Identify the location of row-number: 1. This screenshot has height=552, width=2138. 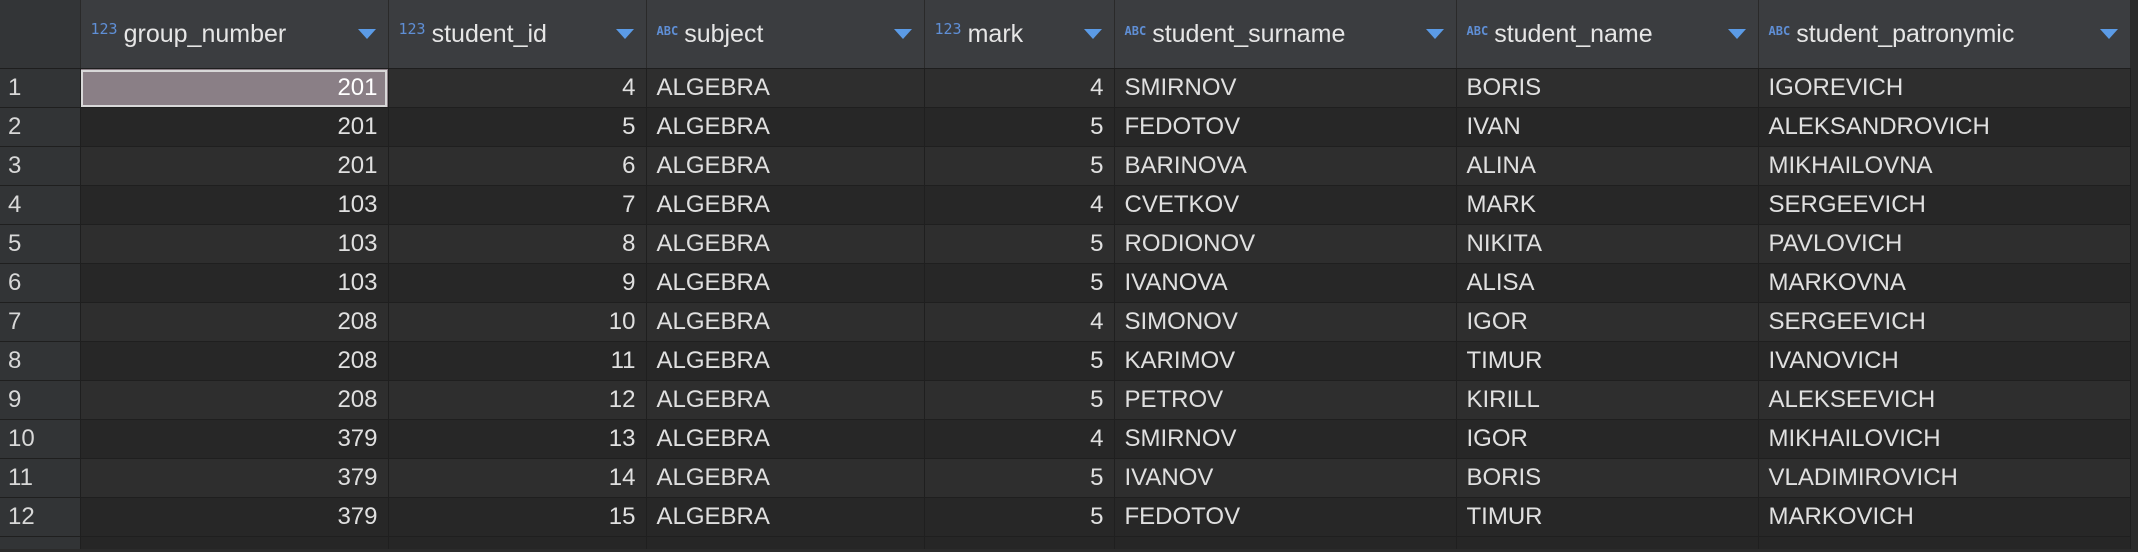
(40, 88).